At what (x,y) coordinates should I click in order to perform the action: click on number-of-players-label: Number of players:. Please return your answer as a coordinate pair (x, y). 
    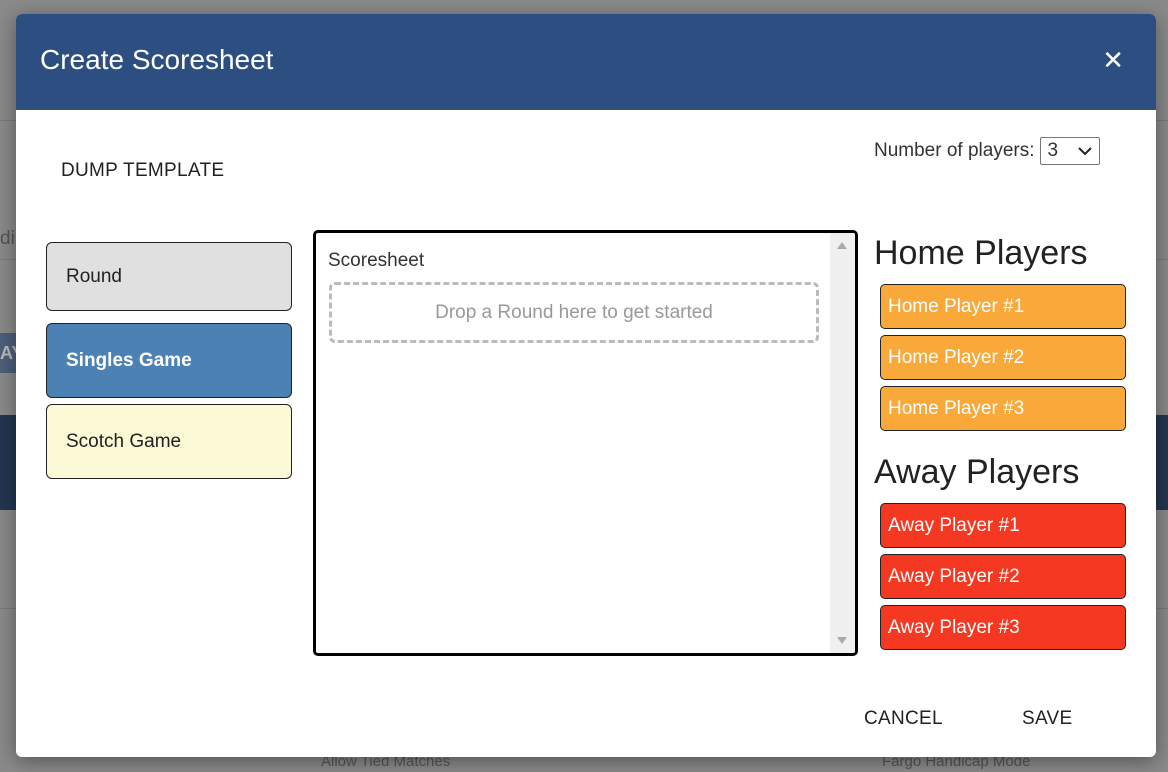
    Looking at the image, I should click on (954, 150).